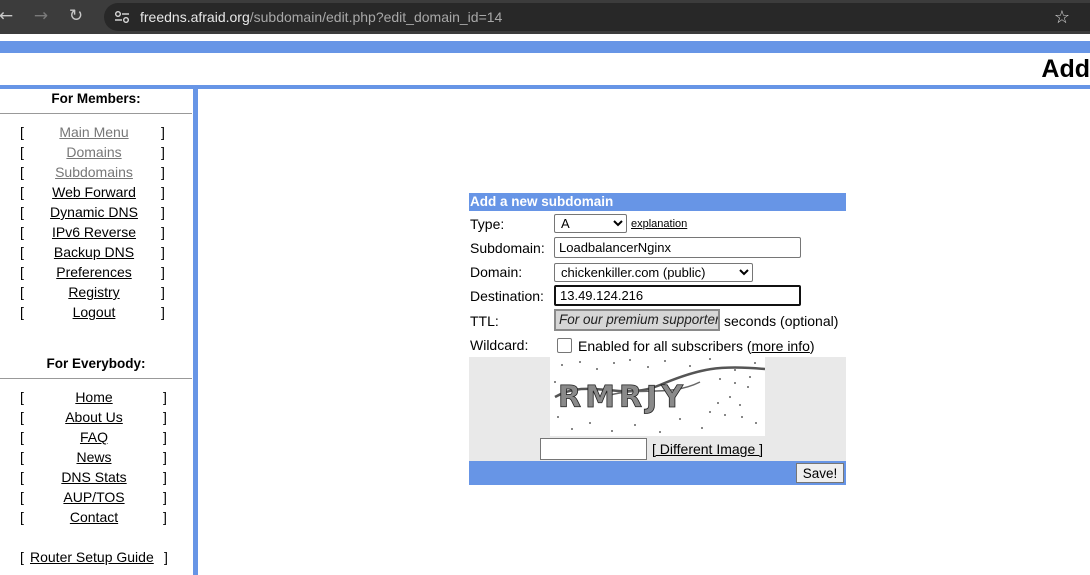  I want to click on top-blue-bar, so click(545, 47).